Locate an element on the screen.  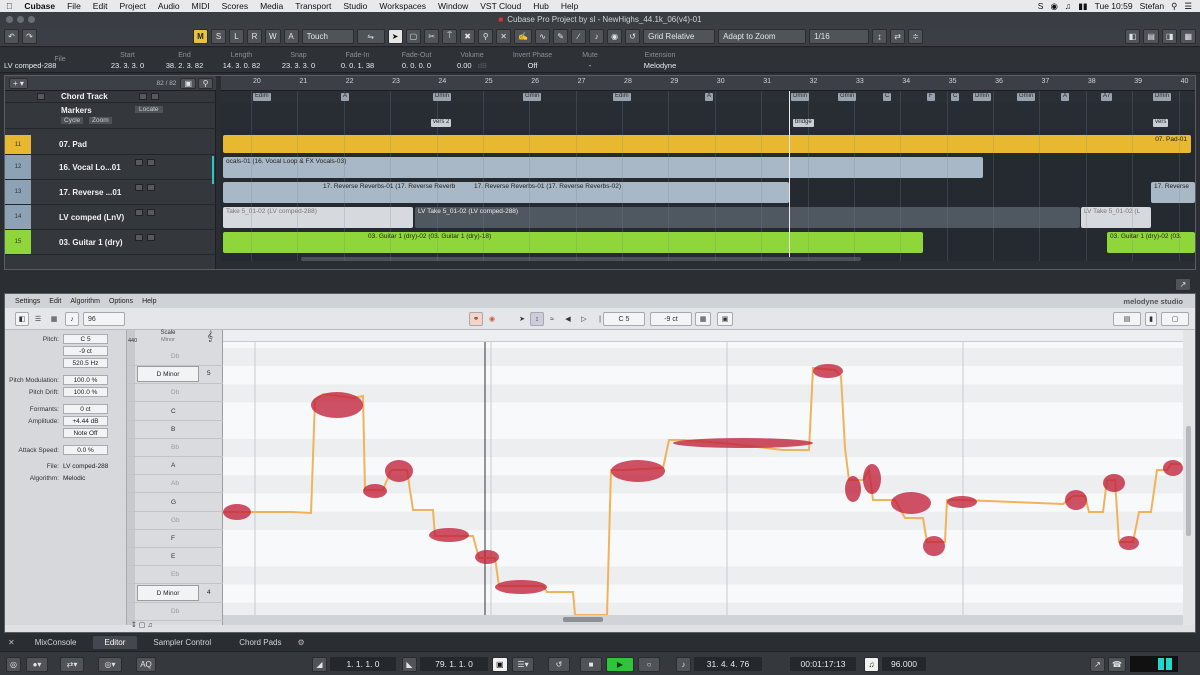
menu-hub: Hub is located at coordinates (541, 6).